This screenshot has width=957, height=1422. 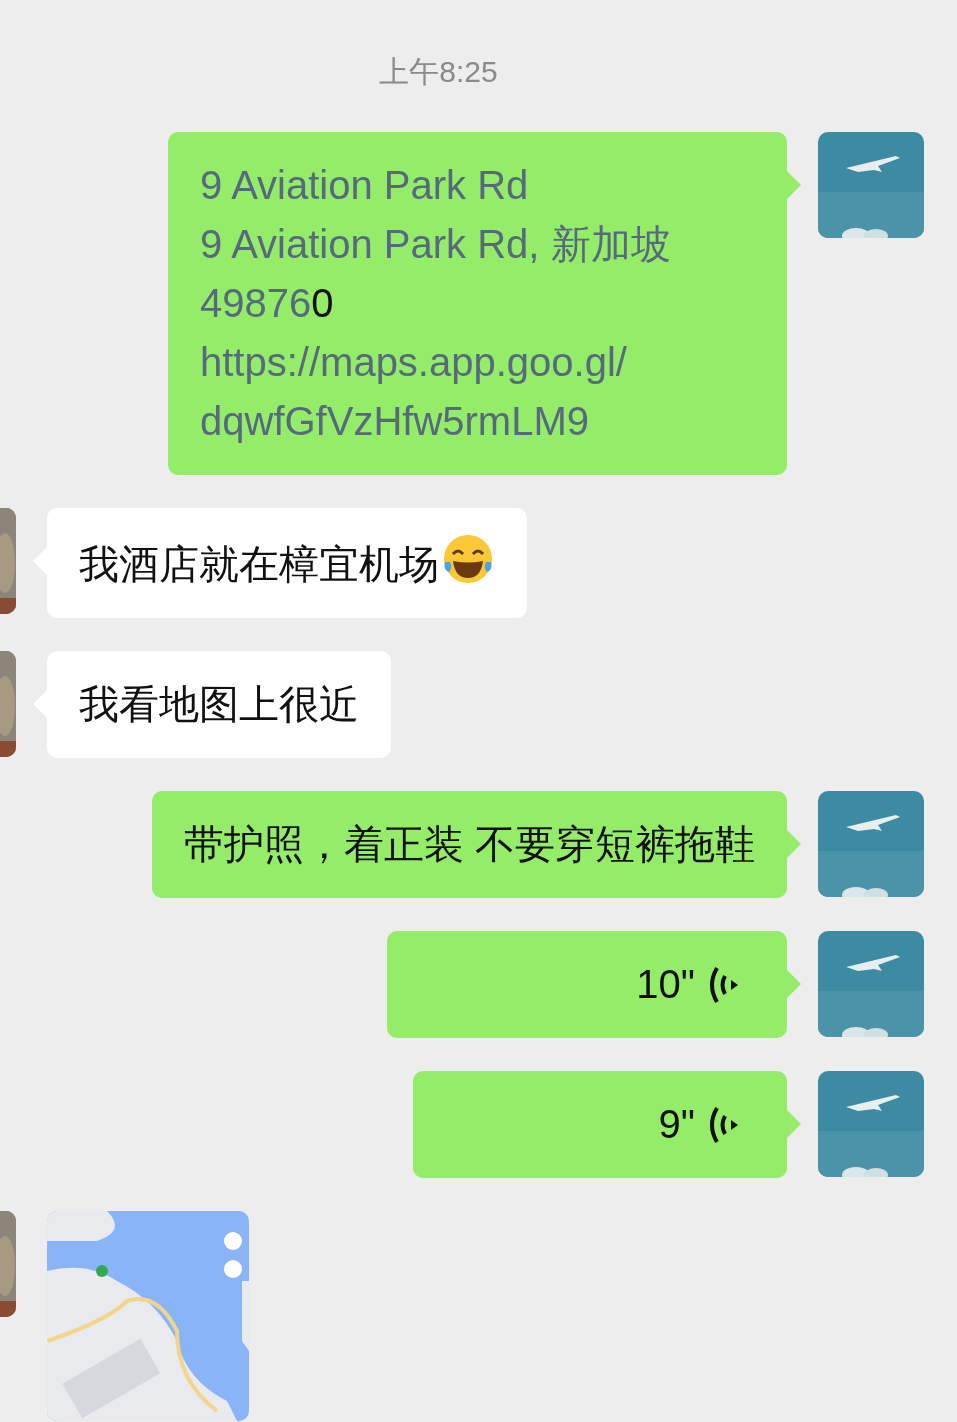 I want to click on timestamp: 上午8:25, so click(x=438, y=72).